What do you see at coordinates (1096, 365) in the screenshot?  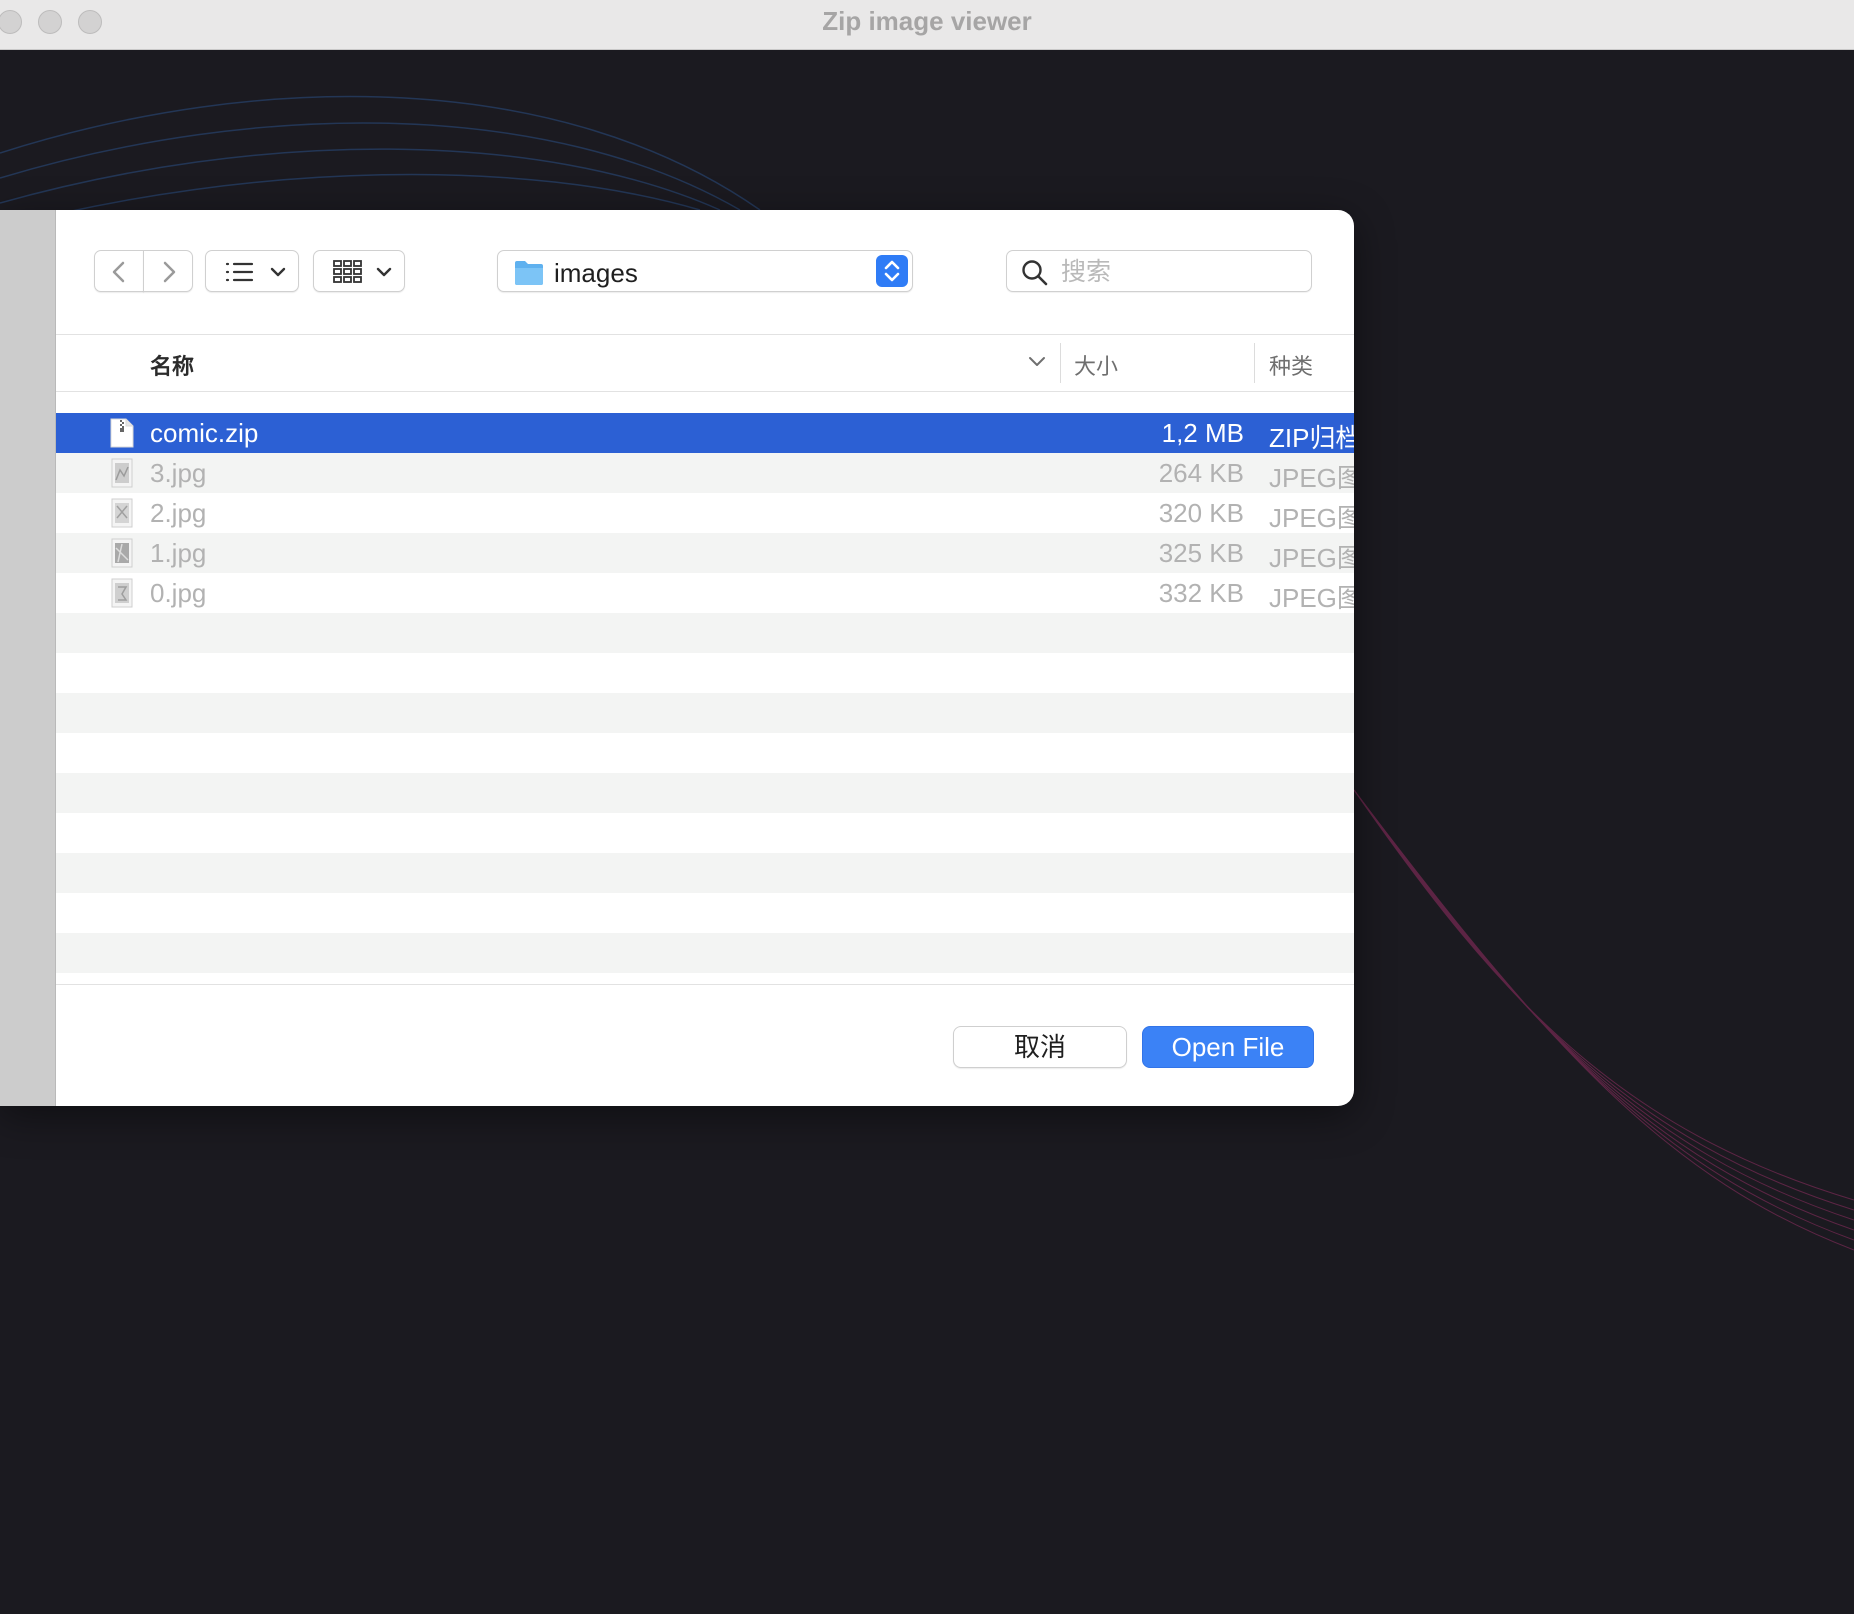 I see `column-size-header: 大小` at bounding box center [1096, 365].